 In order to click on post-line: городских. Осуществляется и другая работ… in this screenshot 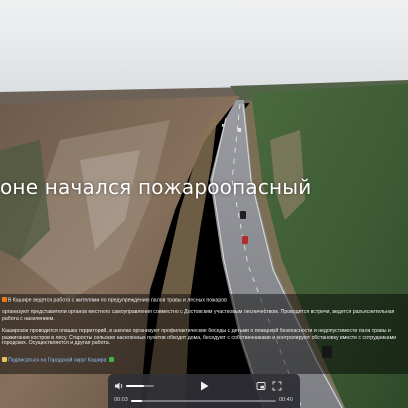, I will do `click(56, 343)`.